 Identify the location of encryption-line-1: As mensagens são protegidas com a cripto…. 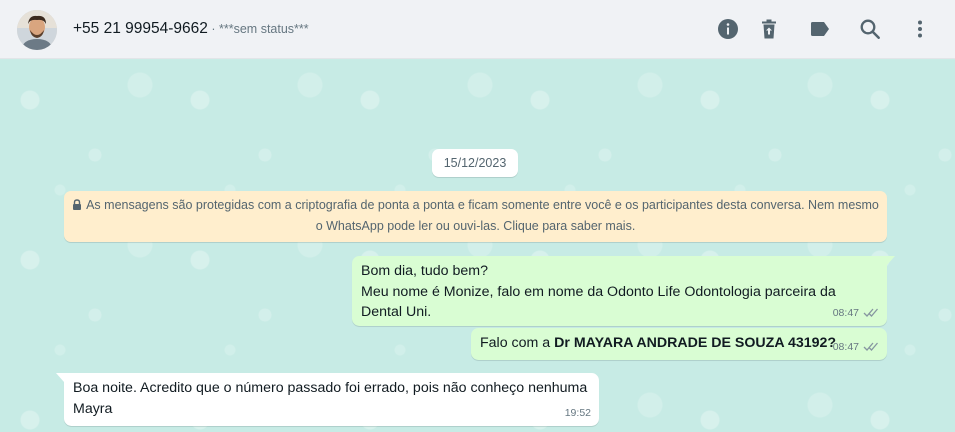
(482, 205).